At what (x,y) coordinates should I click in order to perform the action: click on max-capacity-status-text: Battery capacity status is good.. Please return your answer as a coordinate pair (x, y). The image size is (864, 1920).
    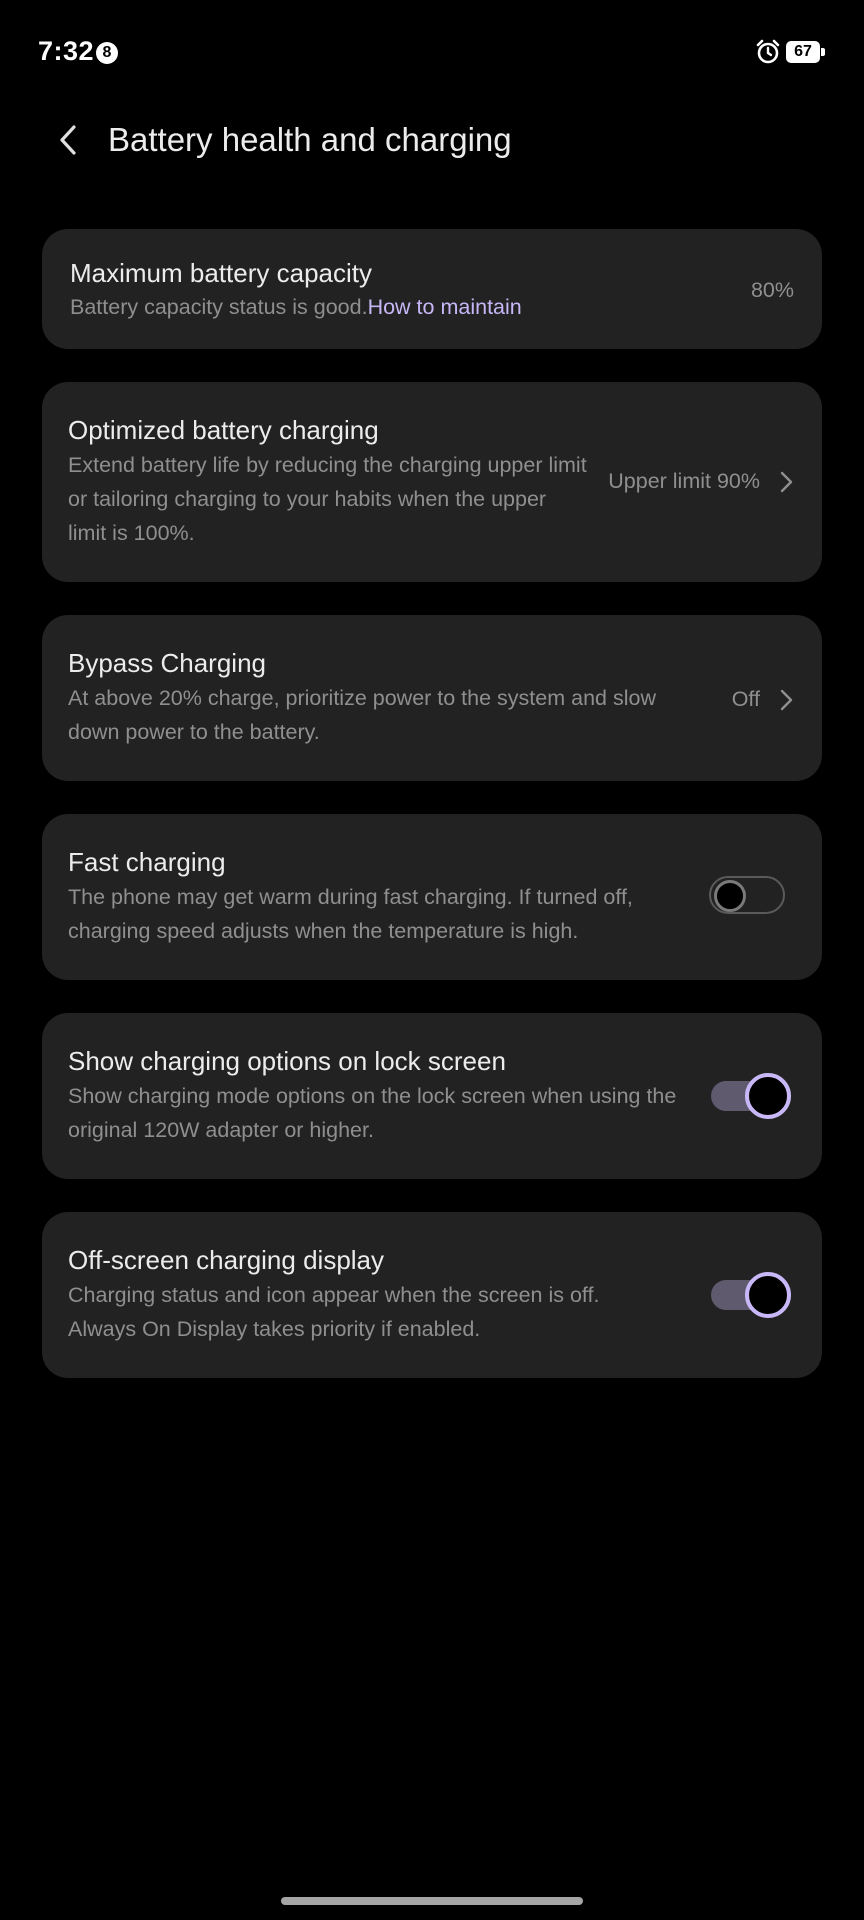
    Looking at the image, I should click on (219, 307).